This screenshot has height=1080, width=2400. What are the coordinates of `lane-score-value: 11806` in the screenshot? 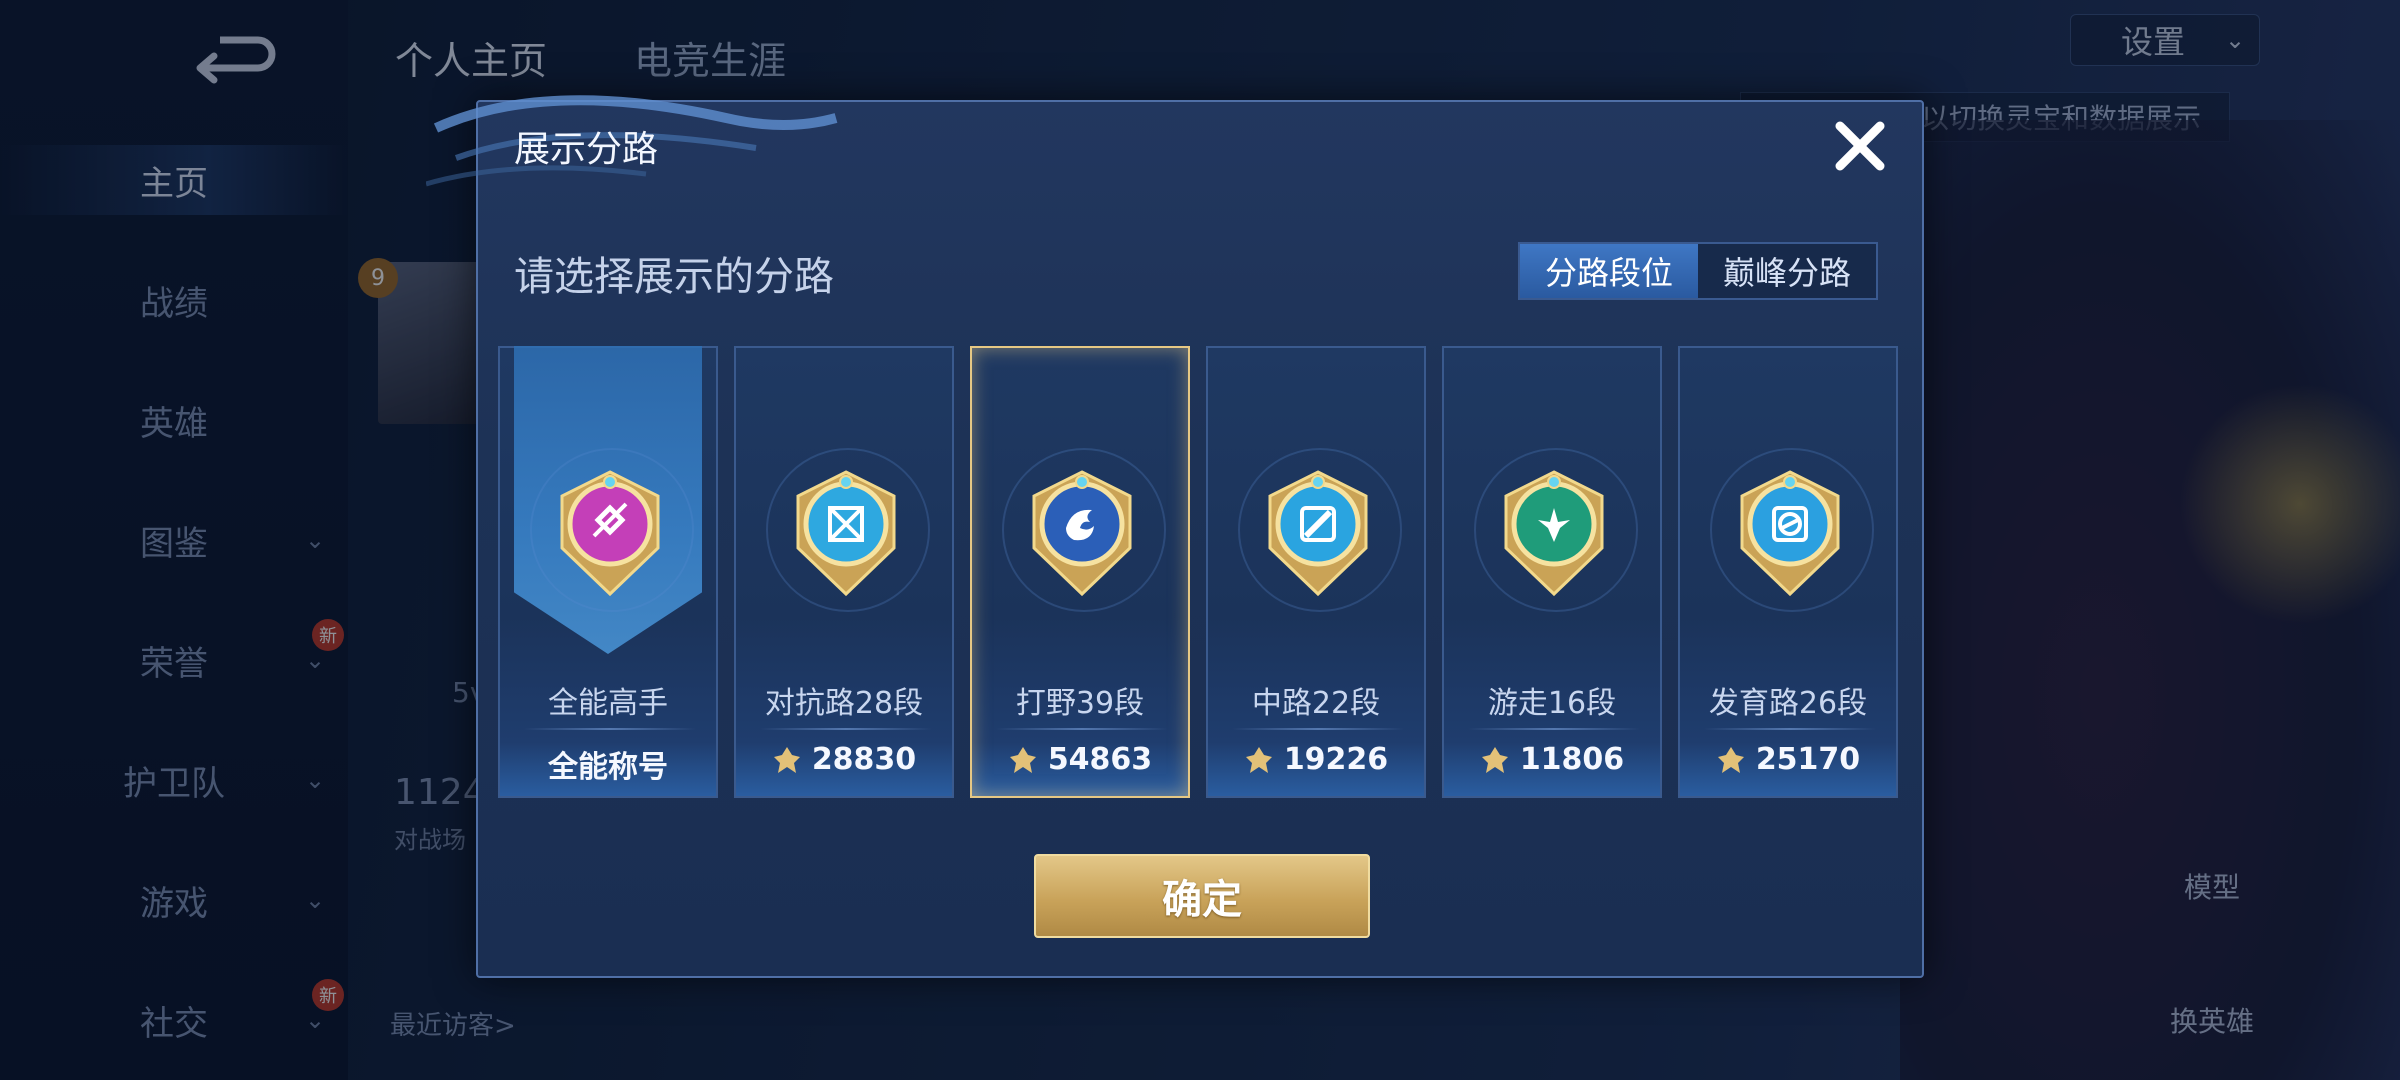 It's located at (1572, 759).